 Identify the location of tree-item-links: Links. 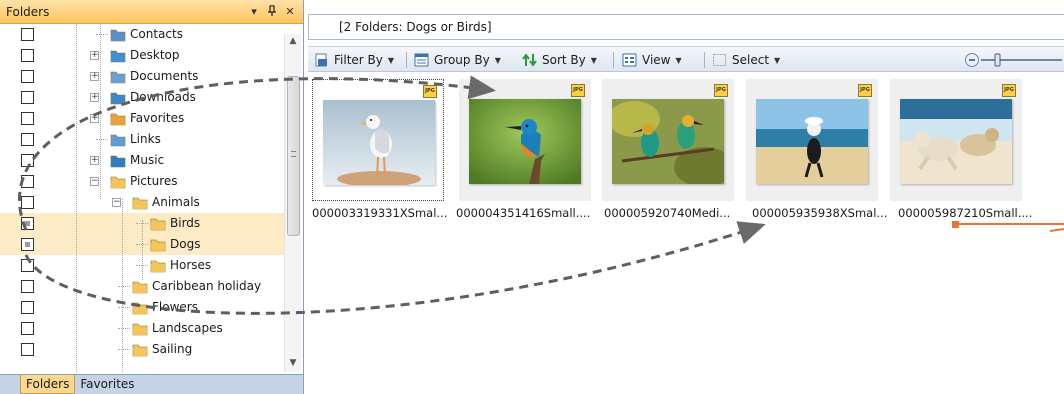
(142, 139).